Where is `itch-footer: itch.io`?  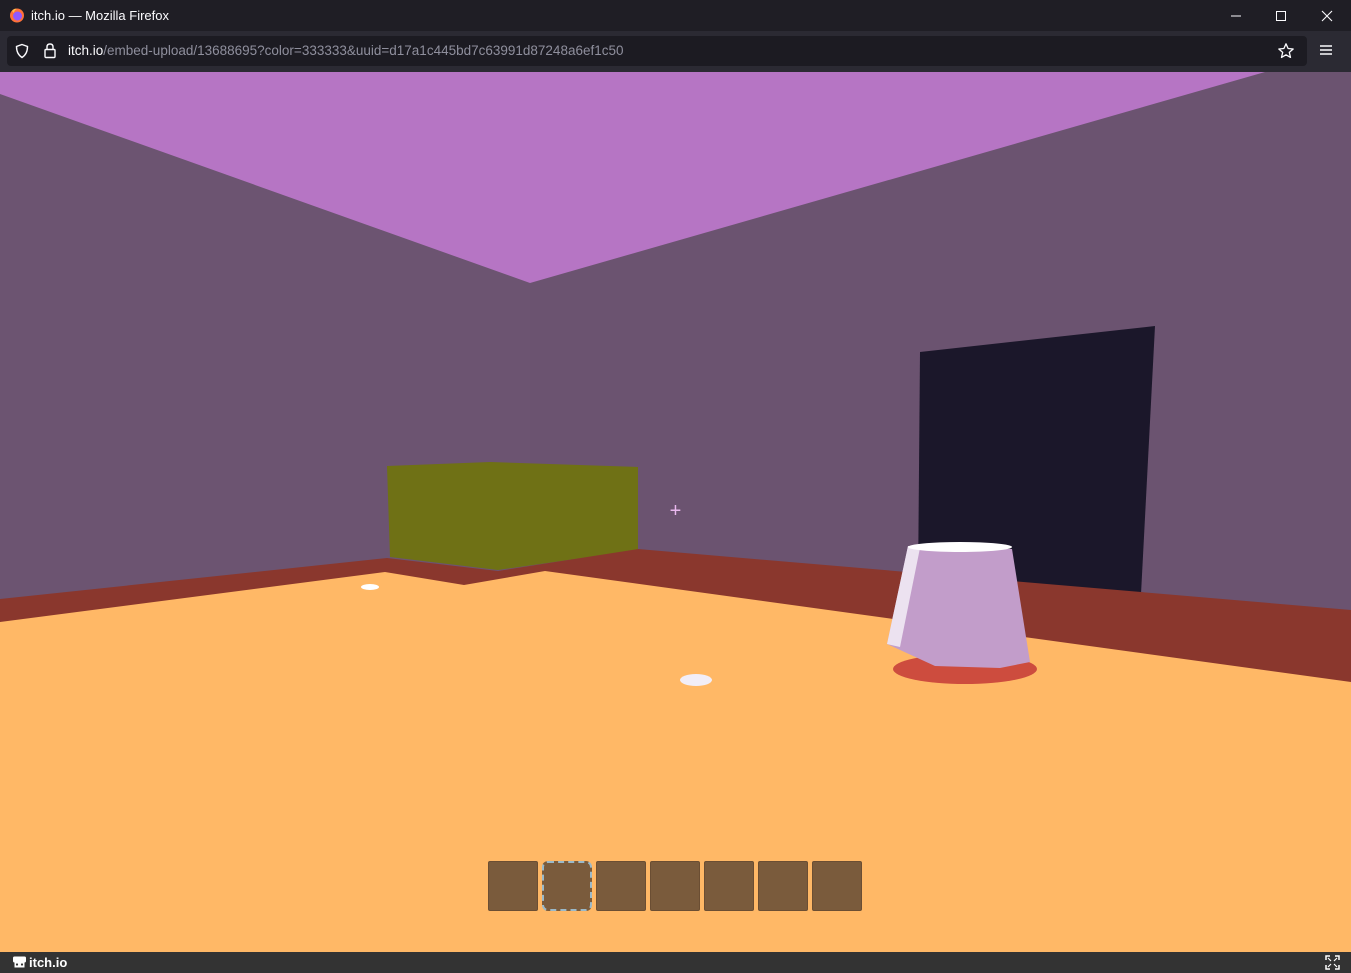
itch-footer: itch.io is located at coordinates (675, 962).